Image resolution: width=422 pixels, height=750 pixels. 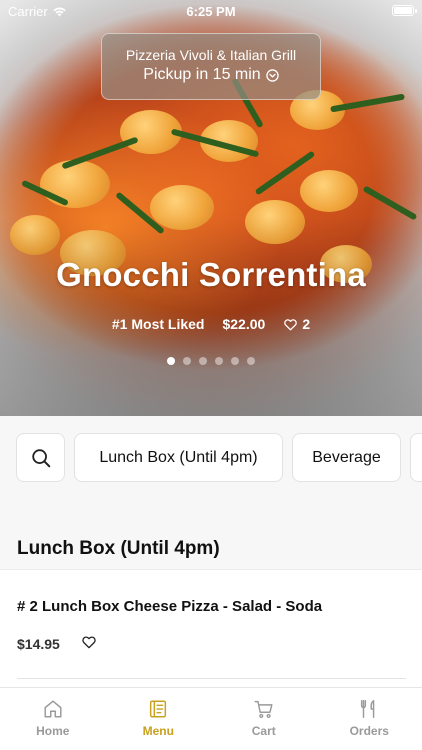 I want to click on likes: 2, so click(x=296, y=324).